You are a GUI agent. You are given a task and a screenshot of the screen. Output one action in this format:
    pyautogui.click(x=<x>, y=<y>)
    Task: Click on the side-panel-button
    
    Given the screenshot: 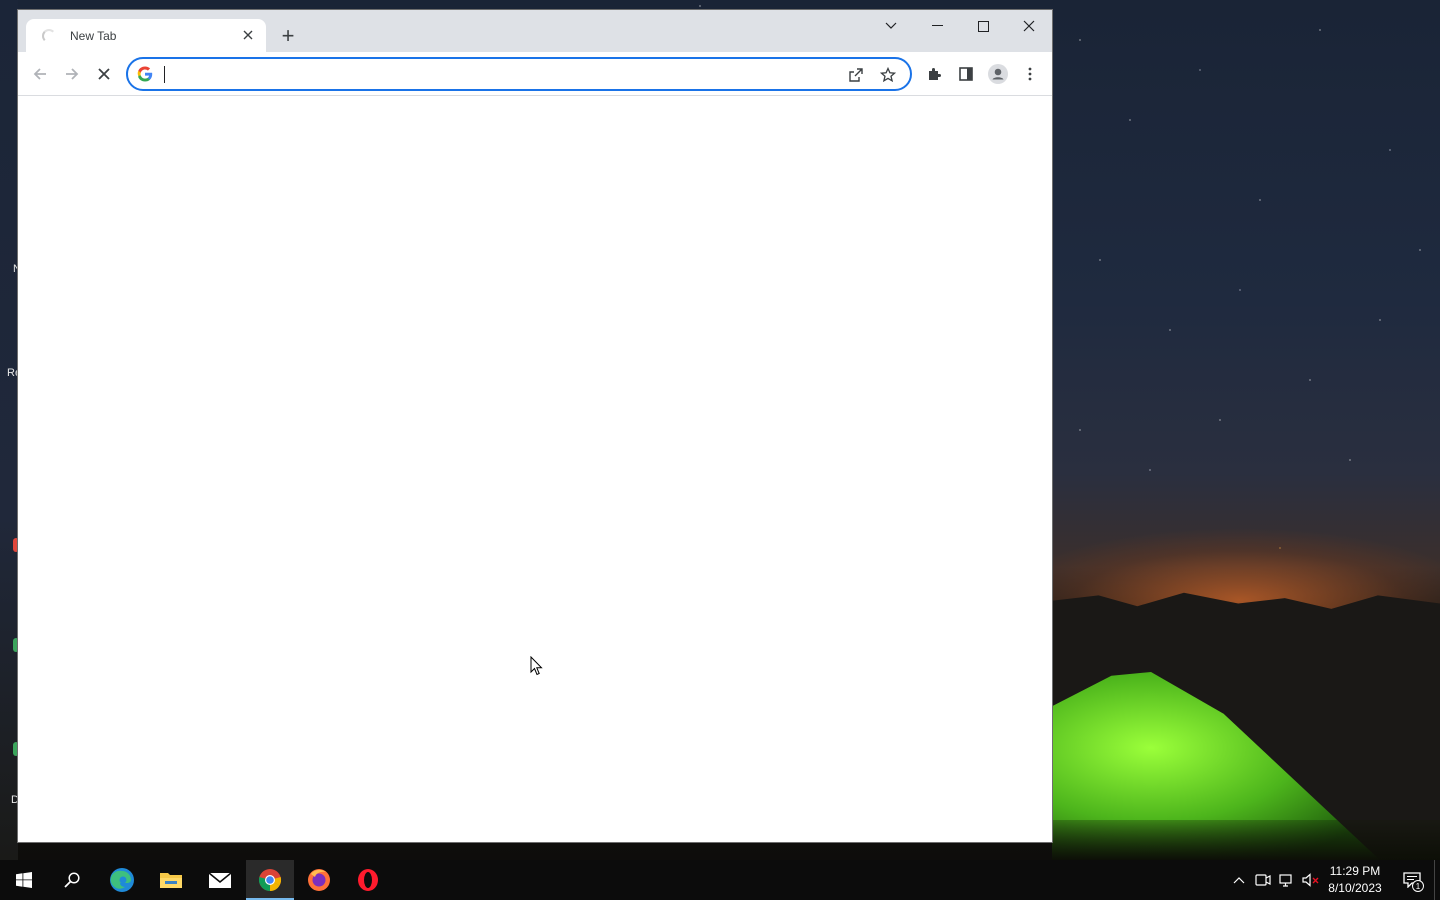 What is the action you would take?
    pyautogui.click(x=966, y=74)
    